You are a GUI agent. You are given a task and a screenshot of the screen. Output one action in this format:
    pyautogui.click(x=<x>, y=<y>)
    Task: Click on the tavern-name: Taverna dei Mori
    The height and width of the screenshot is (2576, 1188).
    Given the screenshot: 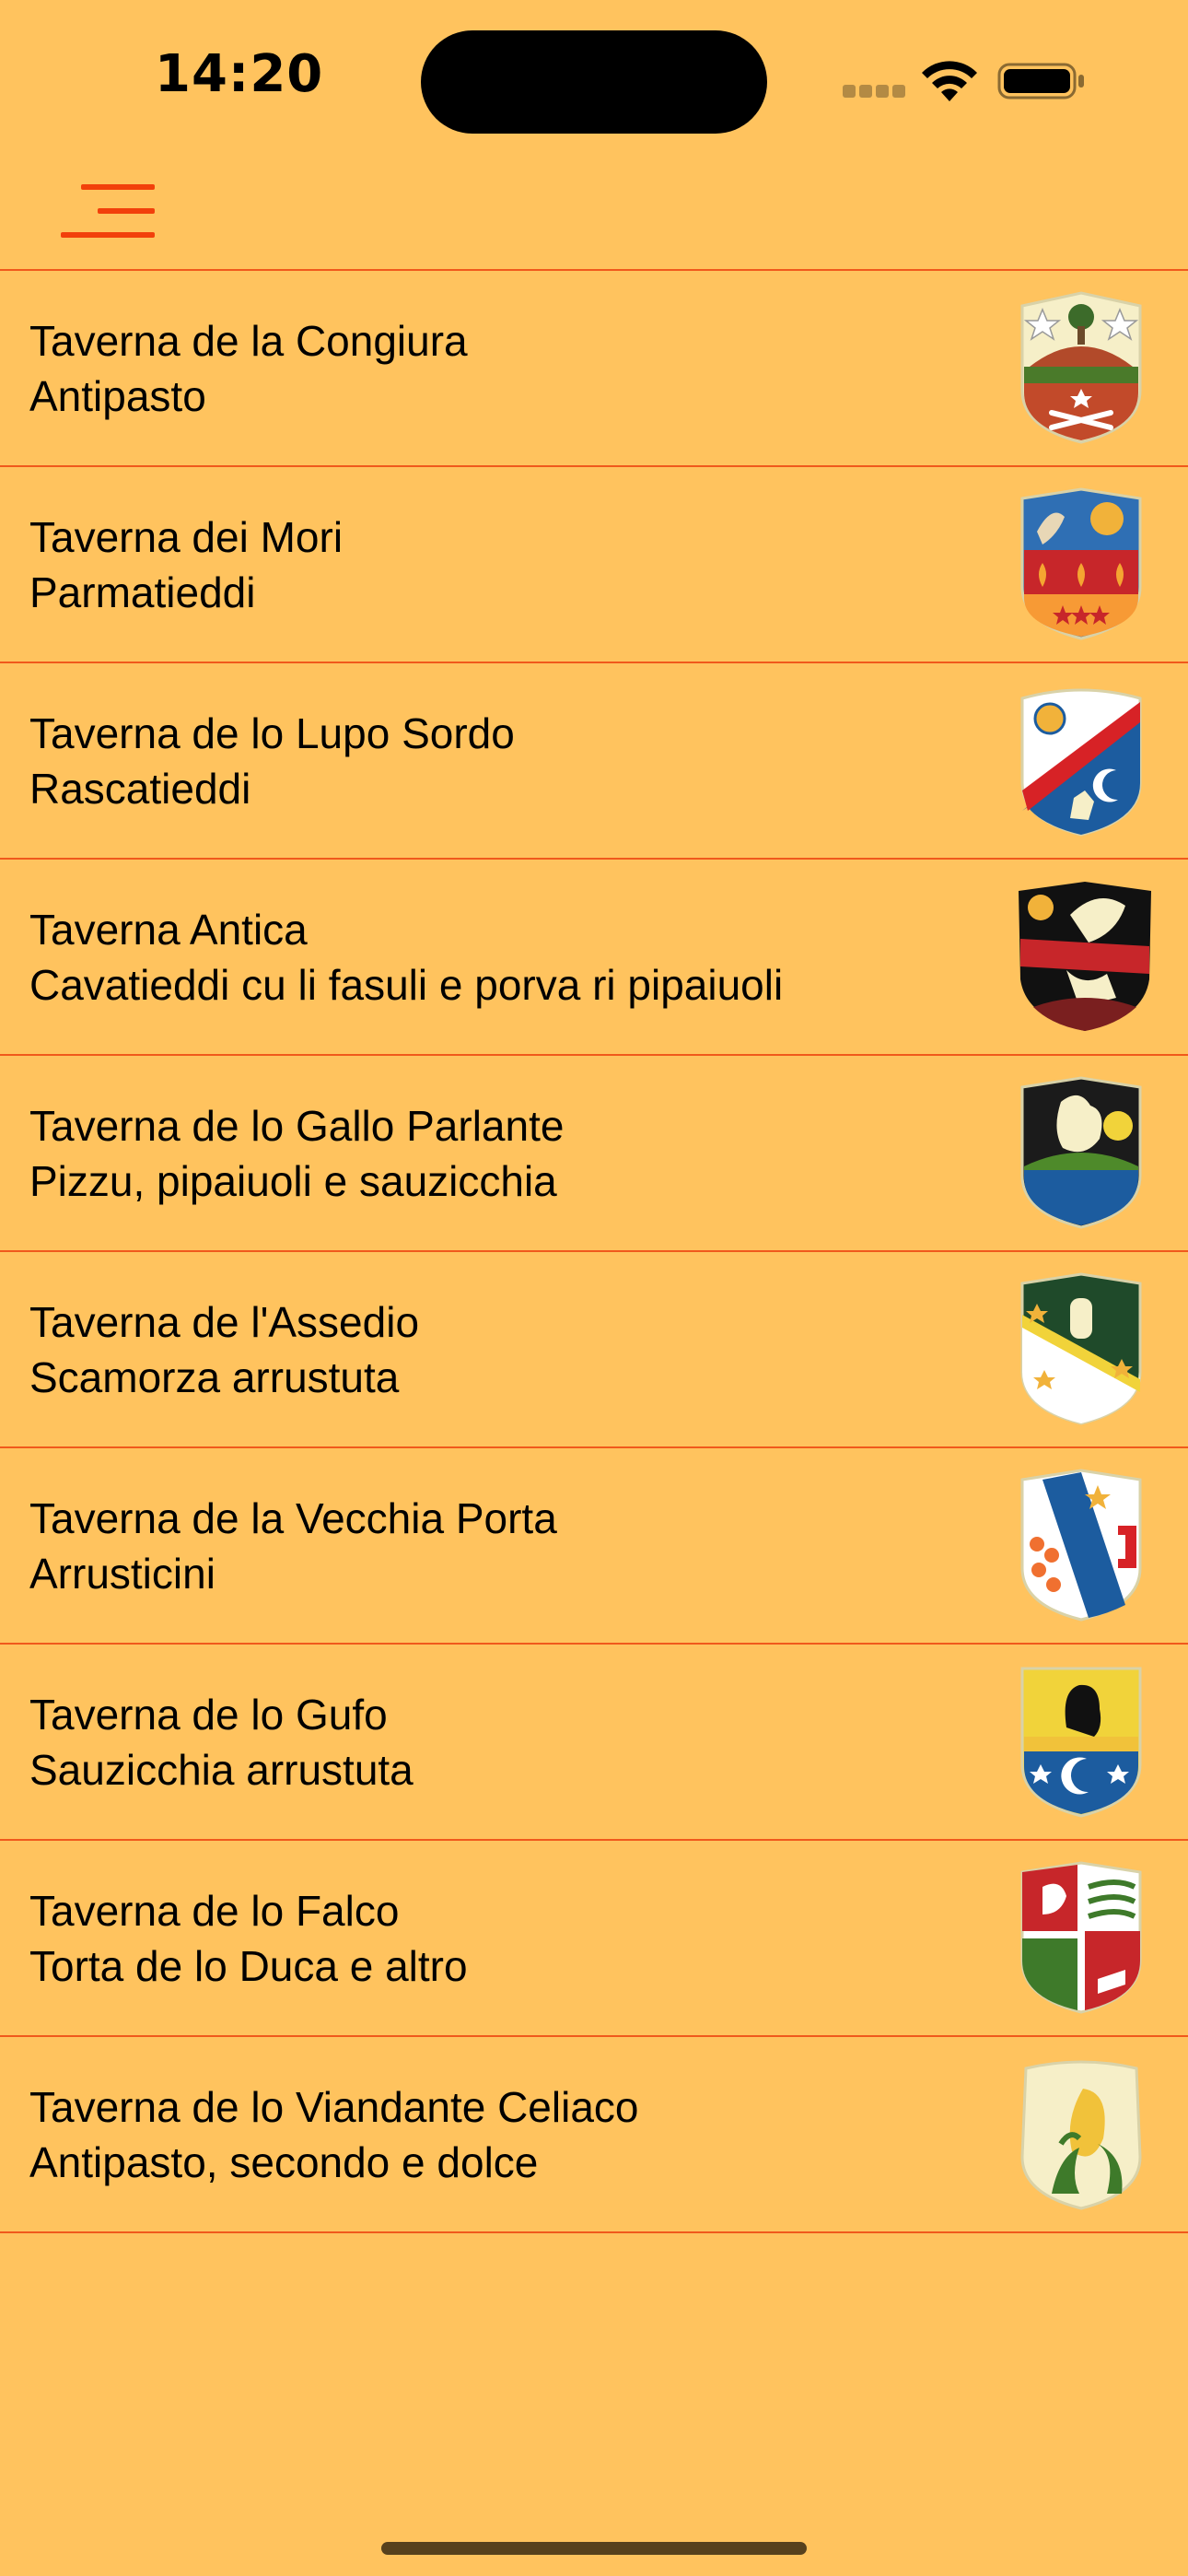 What is the action you would take?
    pyautogui.click(x=186, y=536)
    